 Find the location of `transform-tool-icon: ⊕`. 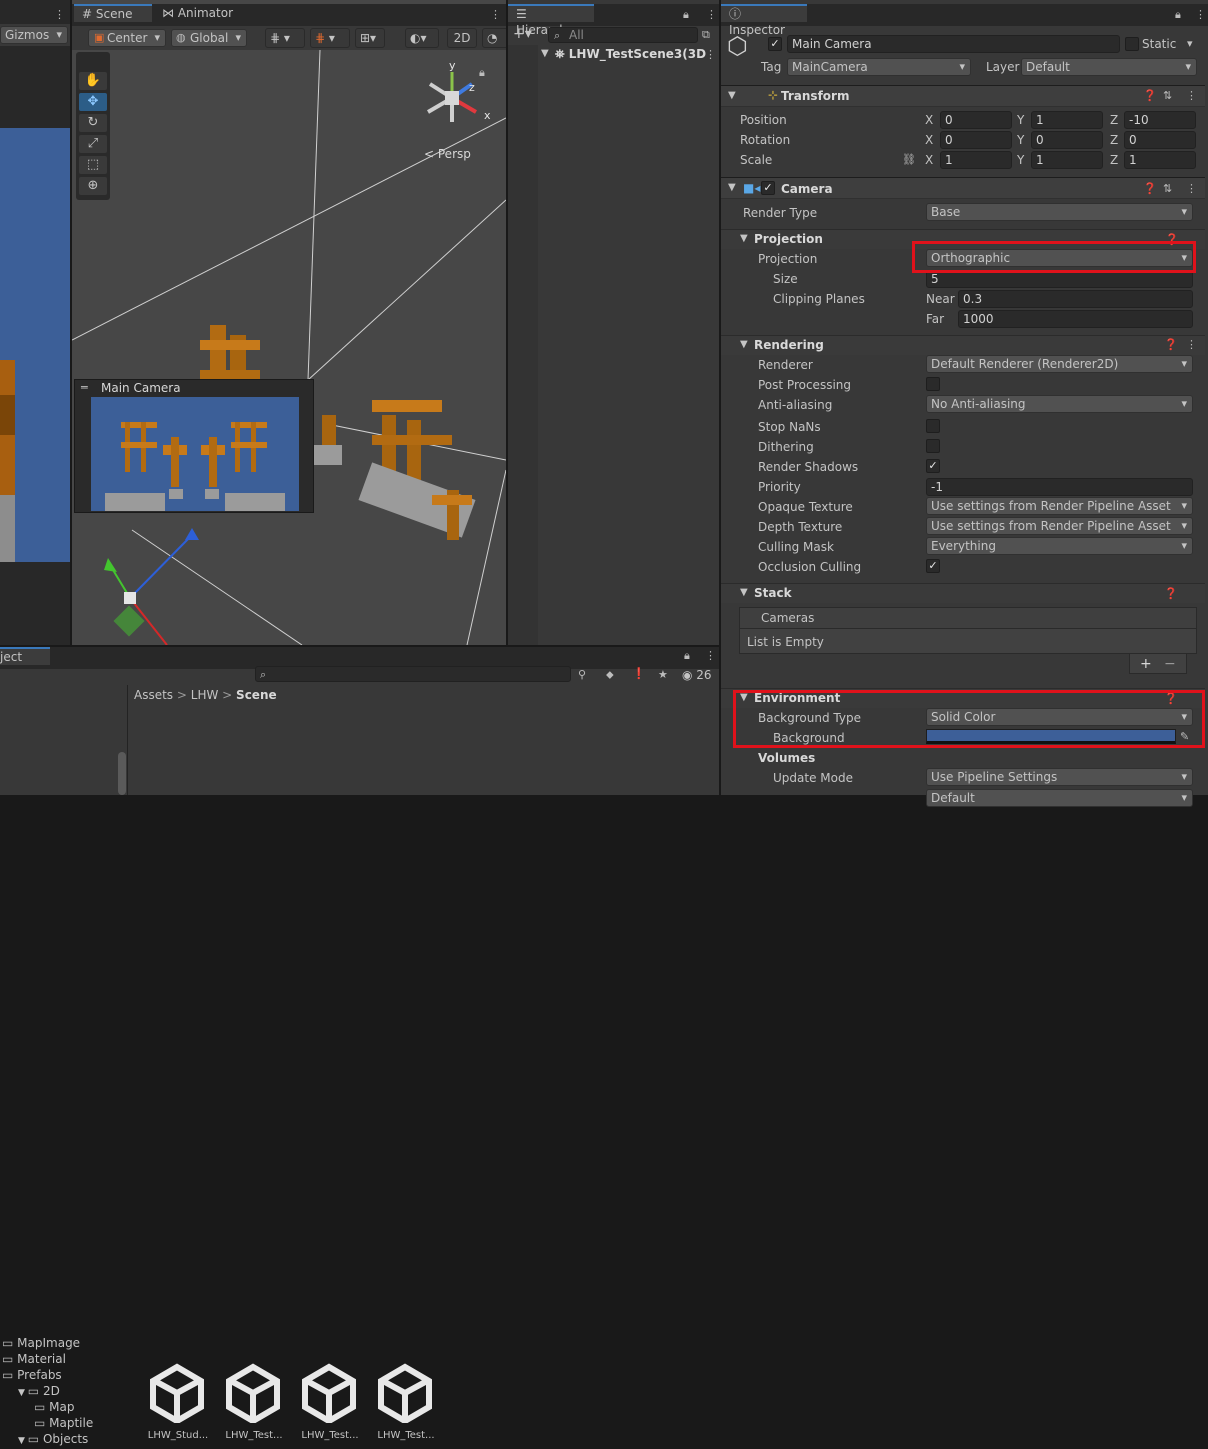

transform-tool-icon: ⊕ is located at coordinates (93, 186).